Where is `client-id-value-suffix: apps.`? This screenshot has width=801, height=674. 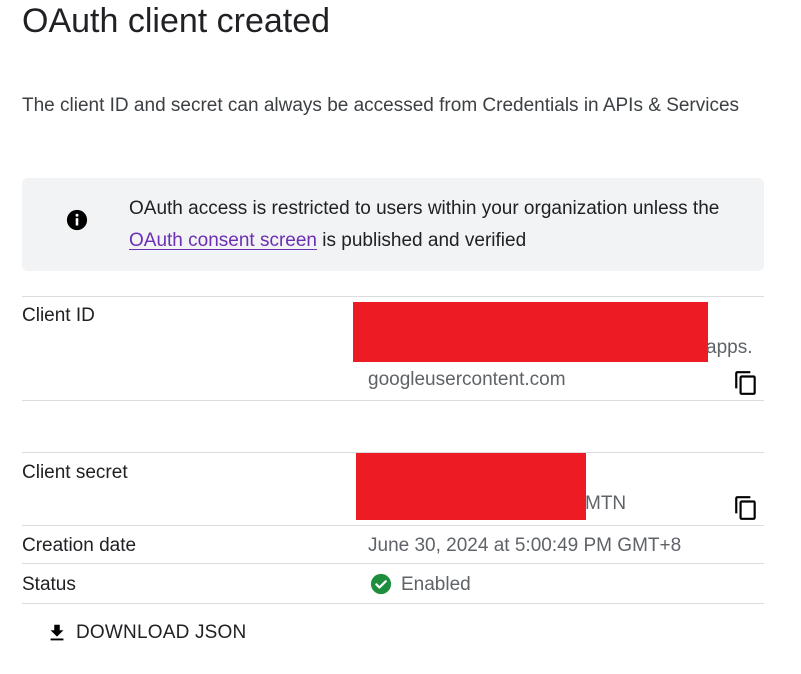 client-id-value-suffix: apps. is located at coordinates (729, 347).